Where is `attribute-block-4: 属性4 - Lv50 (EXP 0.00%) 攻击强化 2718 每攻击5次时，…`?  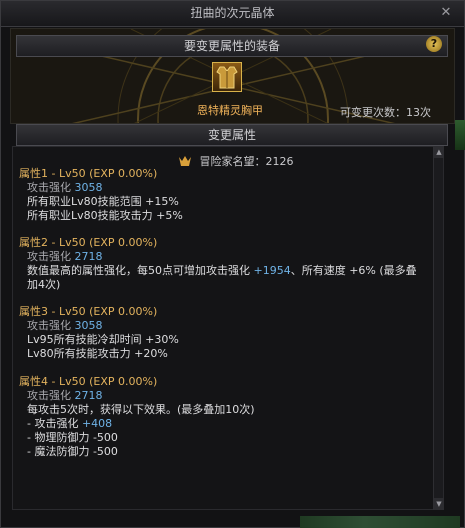 attribute-block-4: 属性4 - Lv50 (EXP 0.00%) 攻击强化 2718 每攻击5次时，… is located at coordinates (229, 417).